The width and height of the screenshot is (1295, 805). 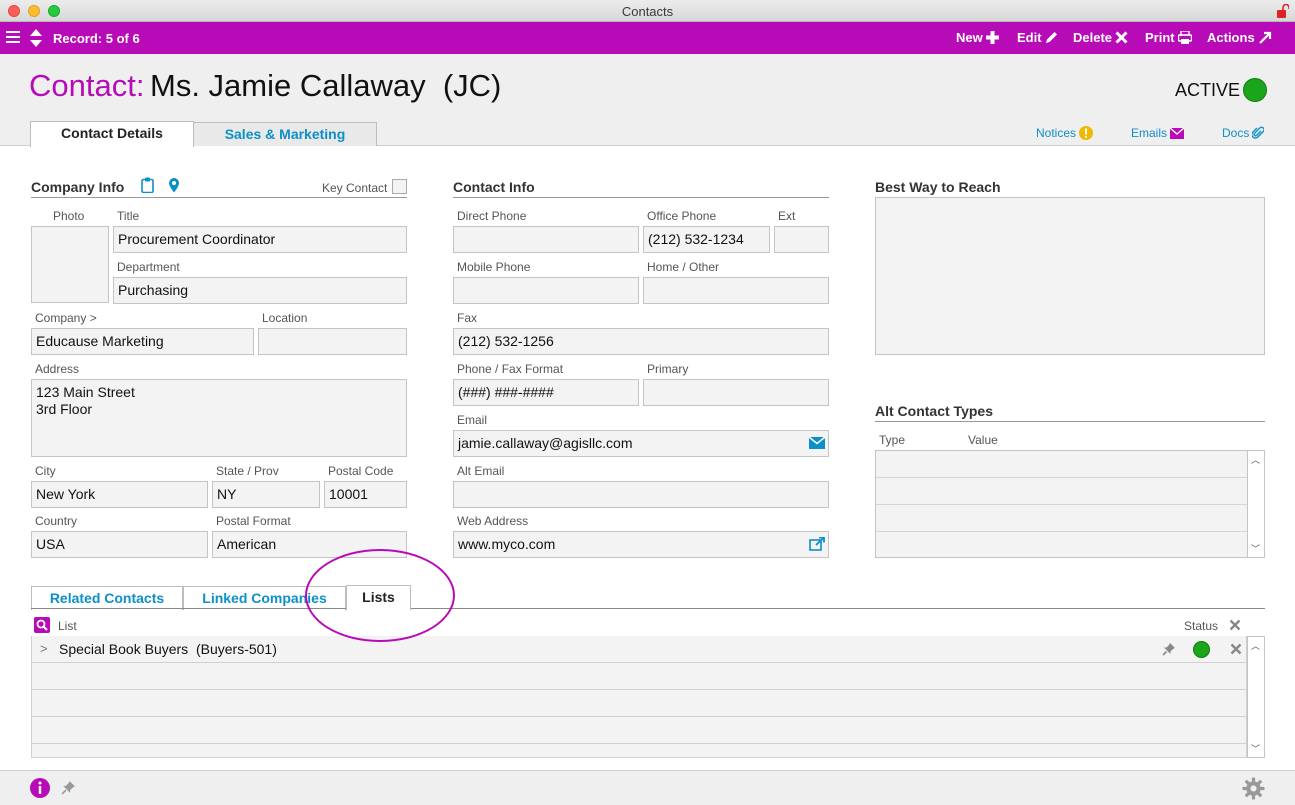 I want to click on postal-code-label: Postal Code, so click(x=361, y=471).